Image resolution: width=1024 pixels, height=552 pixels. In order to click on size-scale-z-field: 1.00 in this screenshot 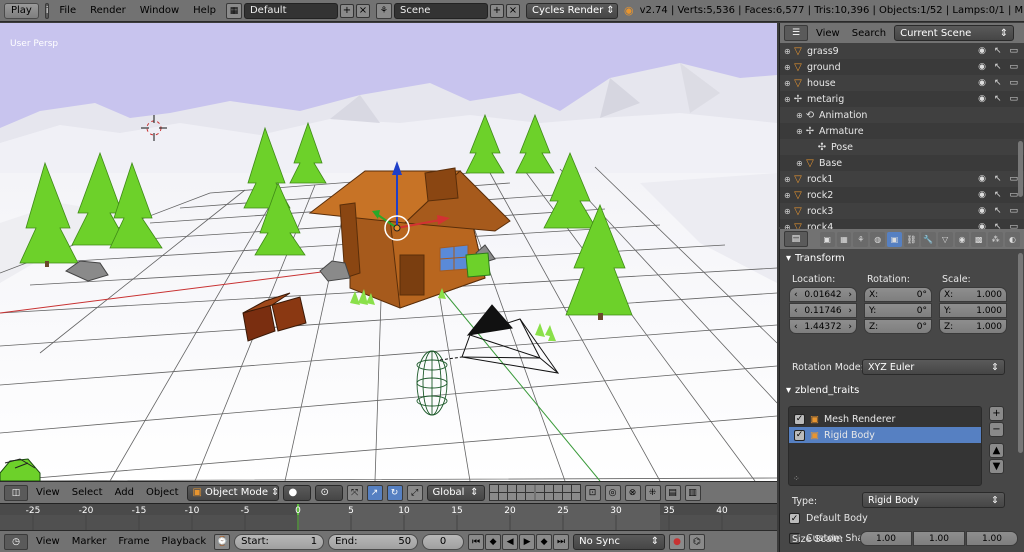, I will do `click(992, 538)`.